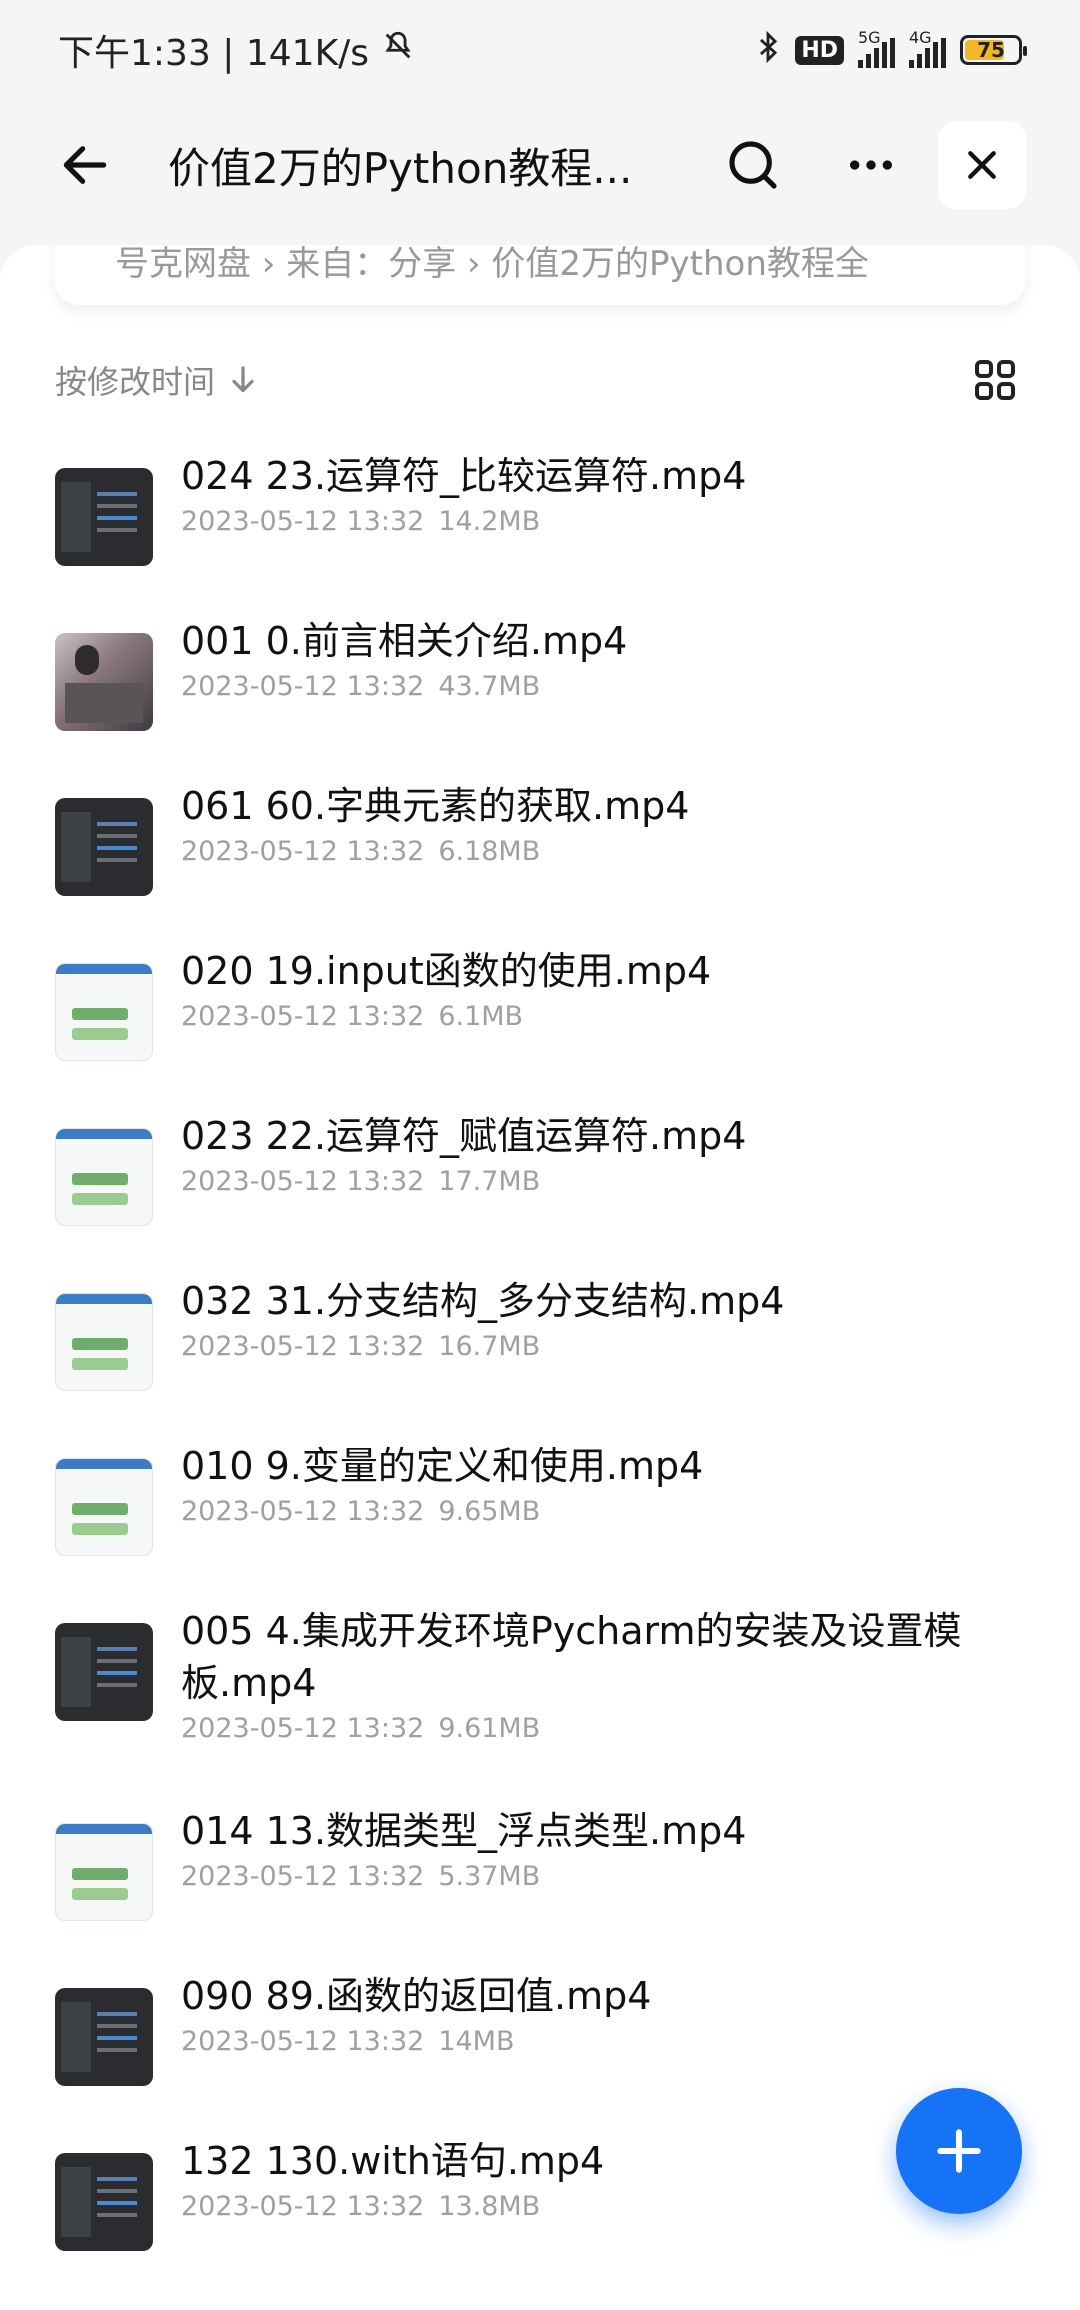 The width and height of the screenshot is (1080, 2310). I want to click on file-size: 9.61MB, so click(489, 1728).